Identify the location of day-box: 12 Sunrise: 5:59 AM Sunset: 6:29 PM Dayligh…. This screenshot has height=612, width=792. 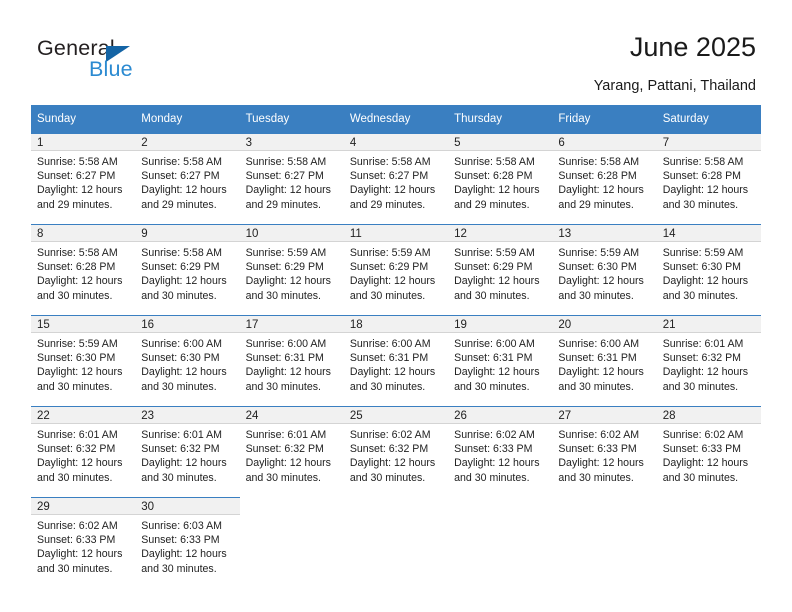
(500, 270).